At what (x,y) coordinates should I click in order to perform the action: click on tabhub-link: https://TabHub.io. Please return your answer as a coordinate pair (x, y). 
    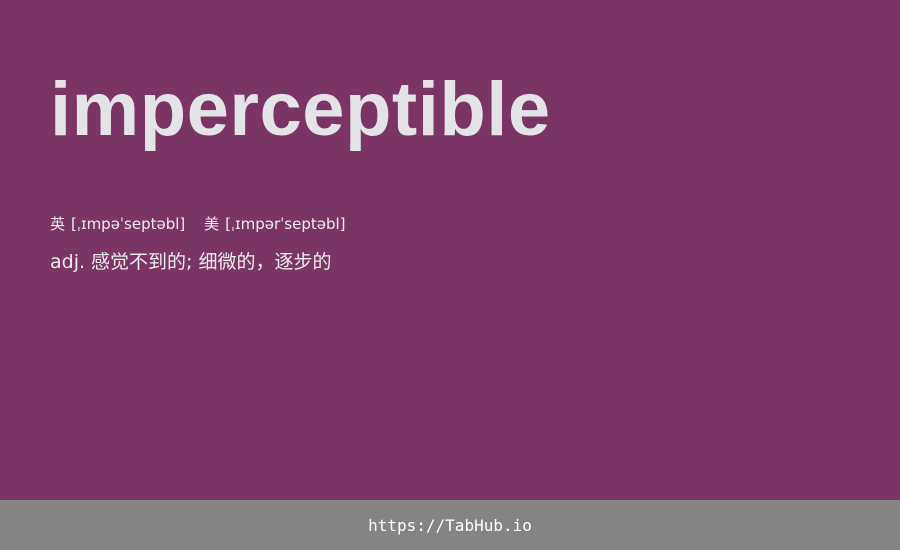
    Looking at the image, I should click on (450, 525).